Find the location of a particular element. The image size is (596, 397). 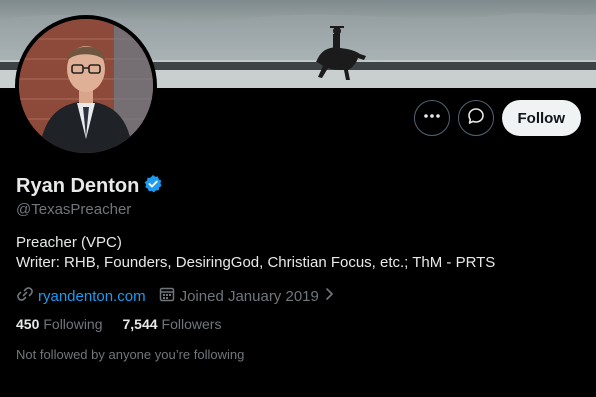

calendar-icon is located at coordinates (167, 296).